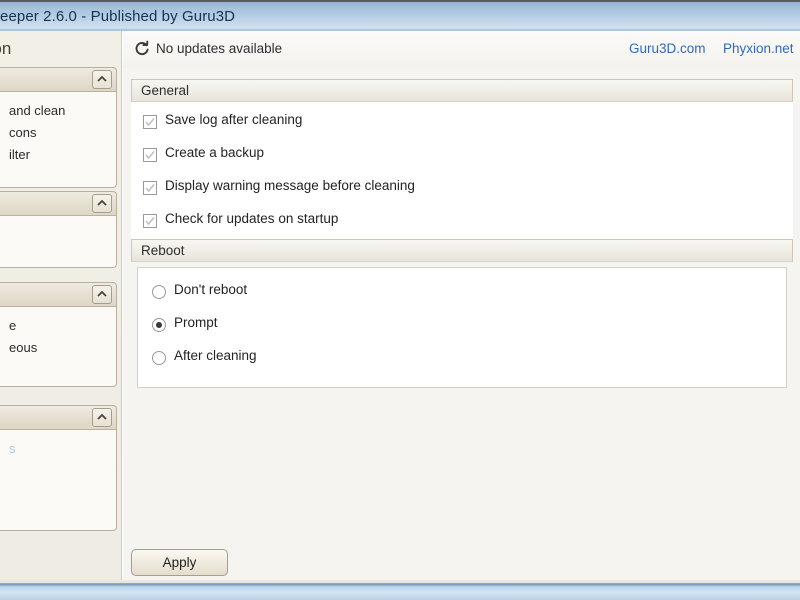  Describe the element at coordinates (165, 90) in the screenshot. I see `general-groupbox-title: General` at that location.